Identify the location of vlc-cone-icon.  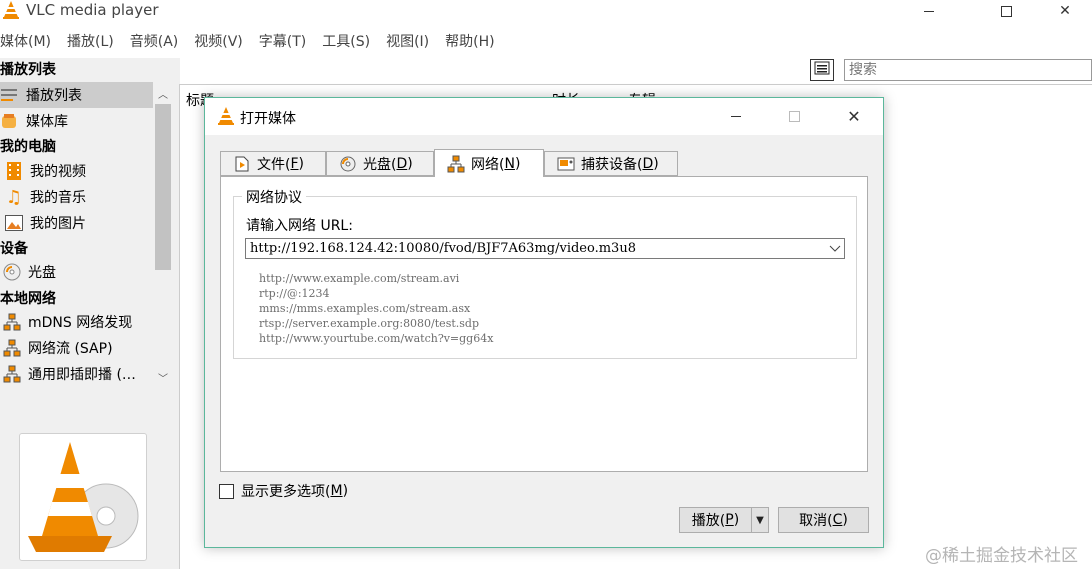
(11, 10).